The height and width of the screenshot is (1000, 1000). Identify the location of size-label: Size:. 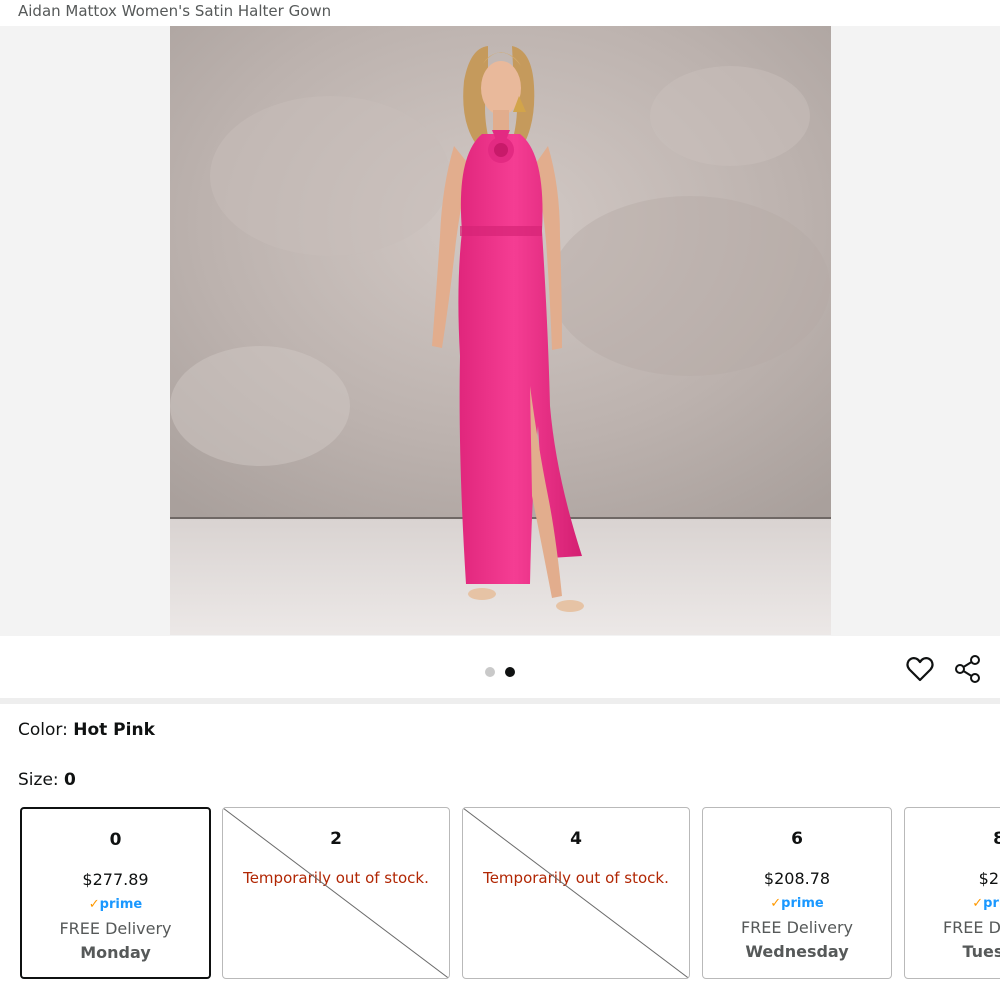
(38, 780).